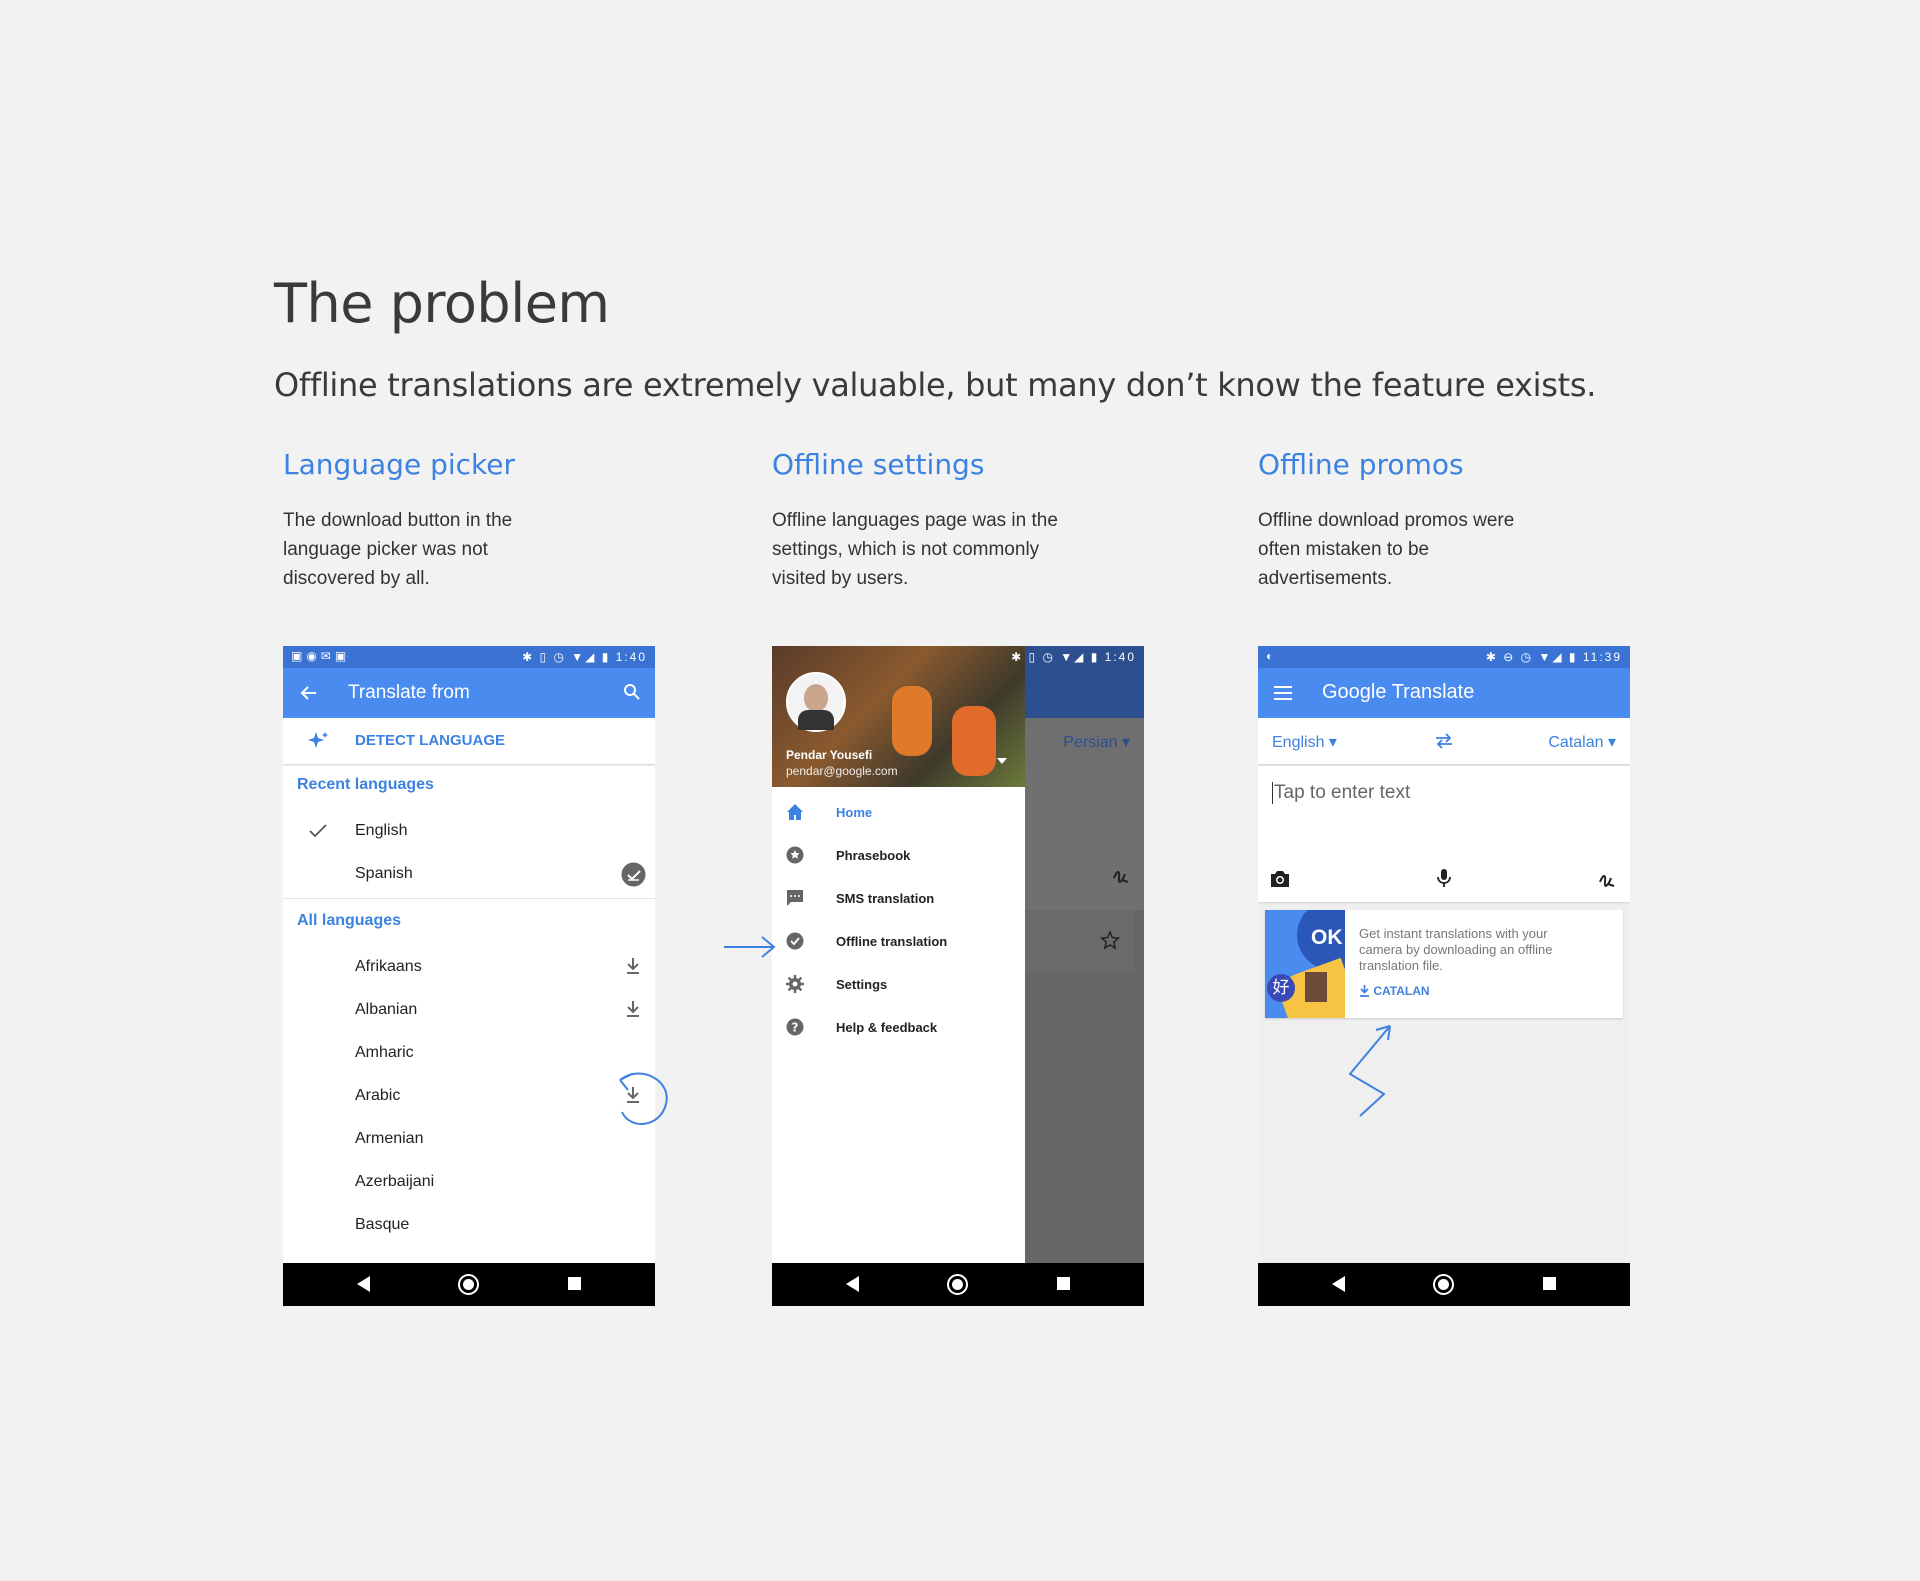  What do you see at coordinates (384, 873) in the screenshot?
I see `language-label: Spanish` at bounding box center [384, 873].